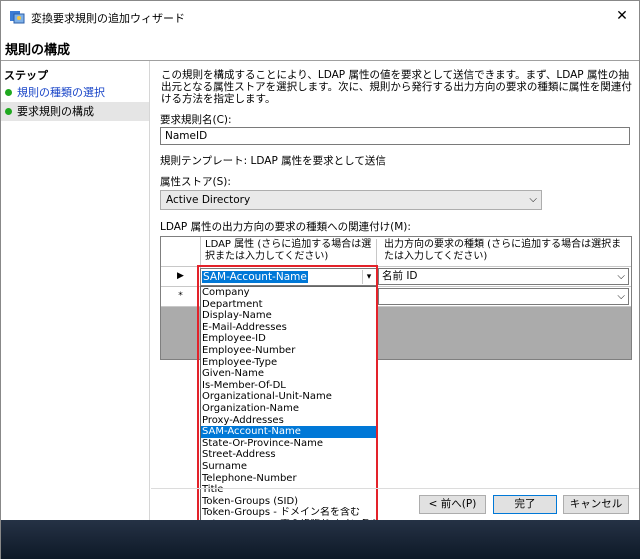 This screenshot has width=640, height=559. I want to click on step-label: 規則の種類の選択, so click(61, 92).